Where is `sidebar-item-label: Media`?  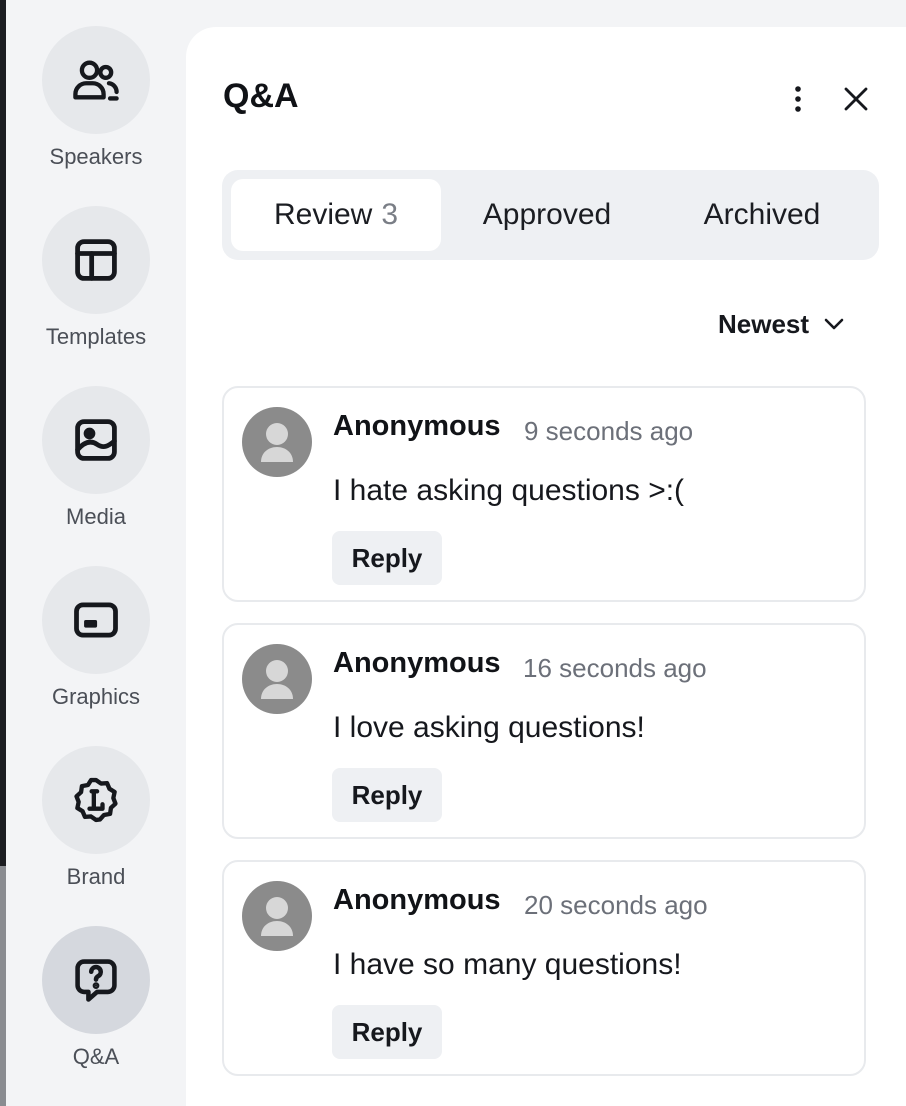
sidebar-item-label: Media is located at coordinates (96, 516).